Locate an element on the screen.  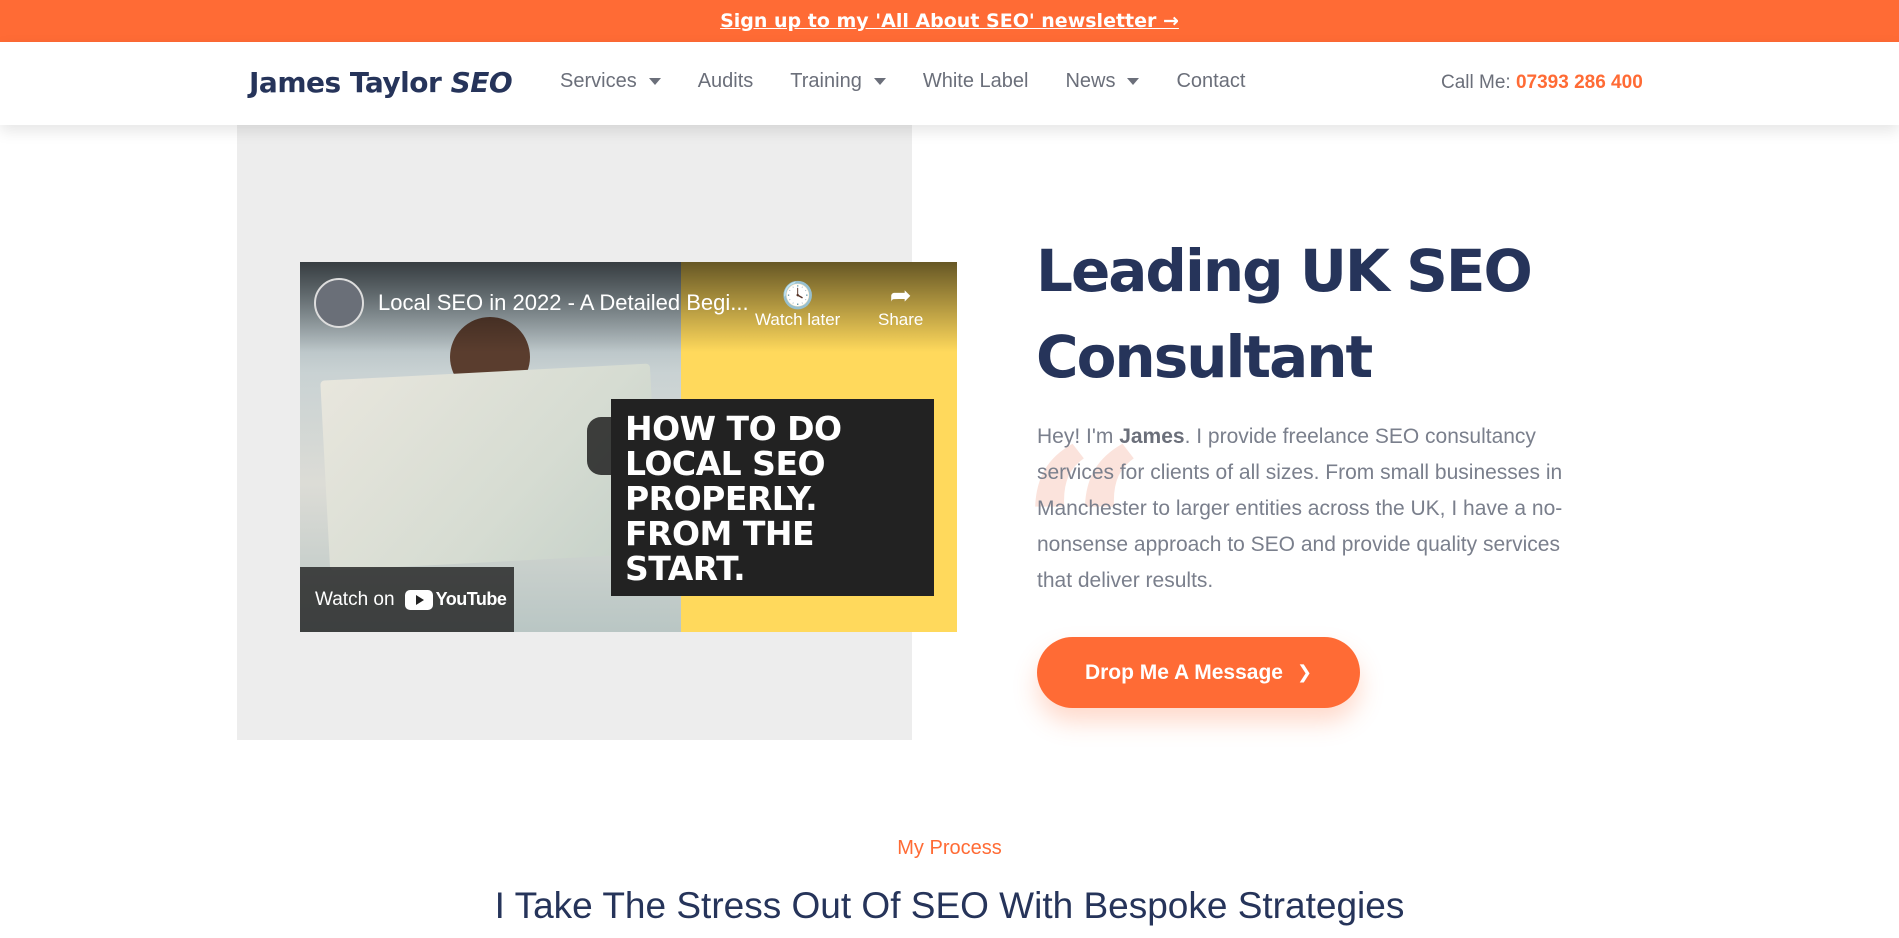
hero-text-before: Hey! I'm is located at coordinates (1078, 436).